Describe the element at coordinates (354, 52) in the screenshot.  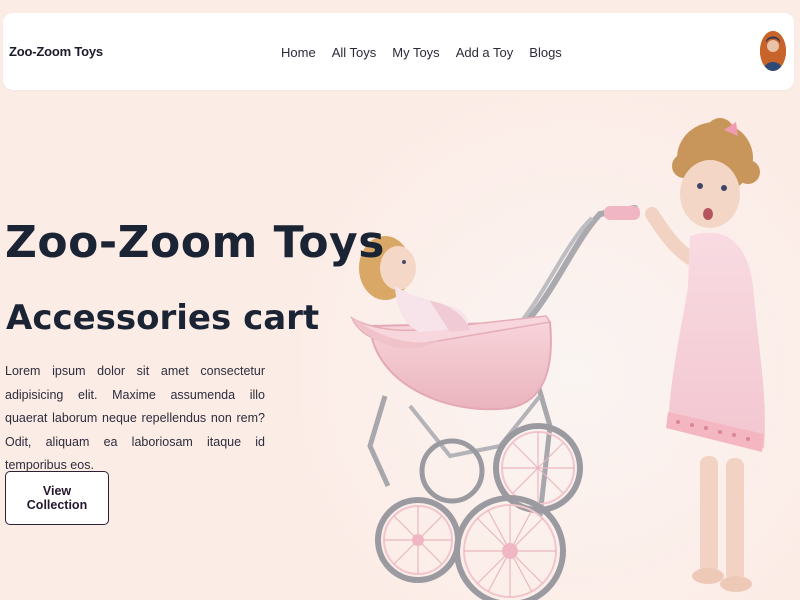
I see `nav-link-all-toys: All Toys` at that location.